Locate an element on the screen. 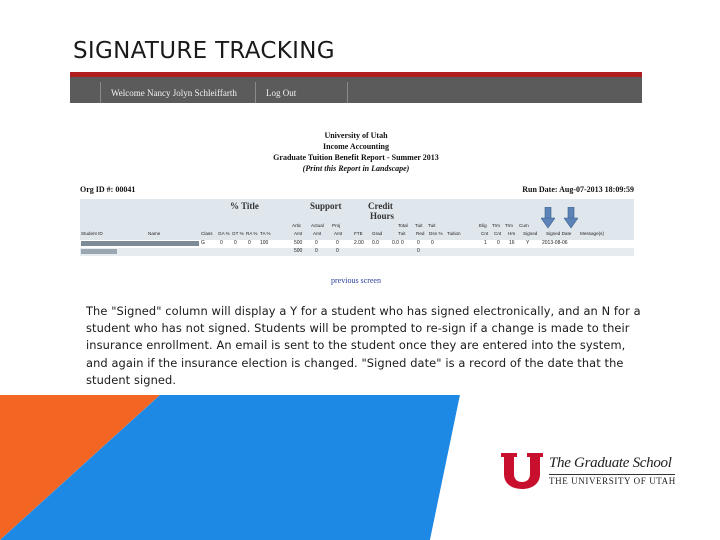 The height and width of the screenshot is (540, 720). column-label: Signed Date is located at coordinates (559, 233).